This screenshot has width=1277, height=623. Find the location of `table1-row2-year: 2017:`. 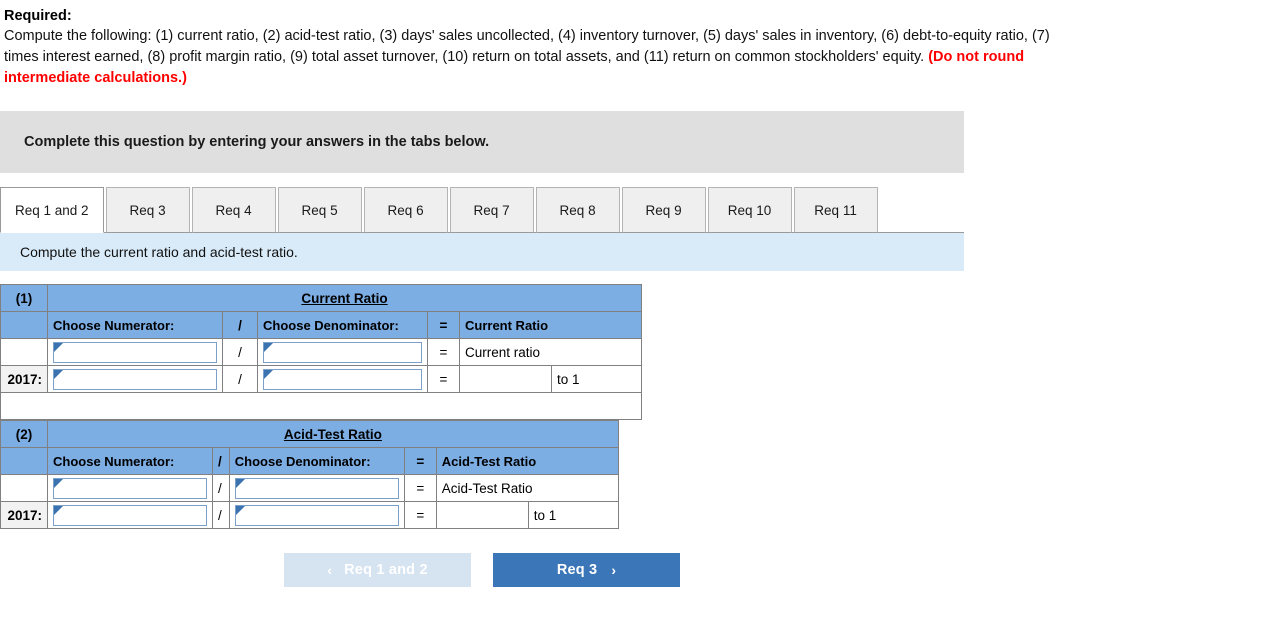

table1-row2-year: 2017: is located at coordinates (24, 379).